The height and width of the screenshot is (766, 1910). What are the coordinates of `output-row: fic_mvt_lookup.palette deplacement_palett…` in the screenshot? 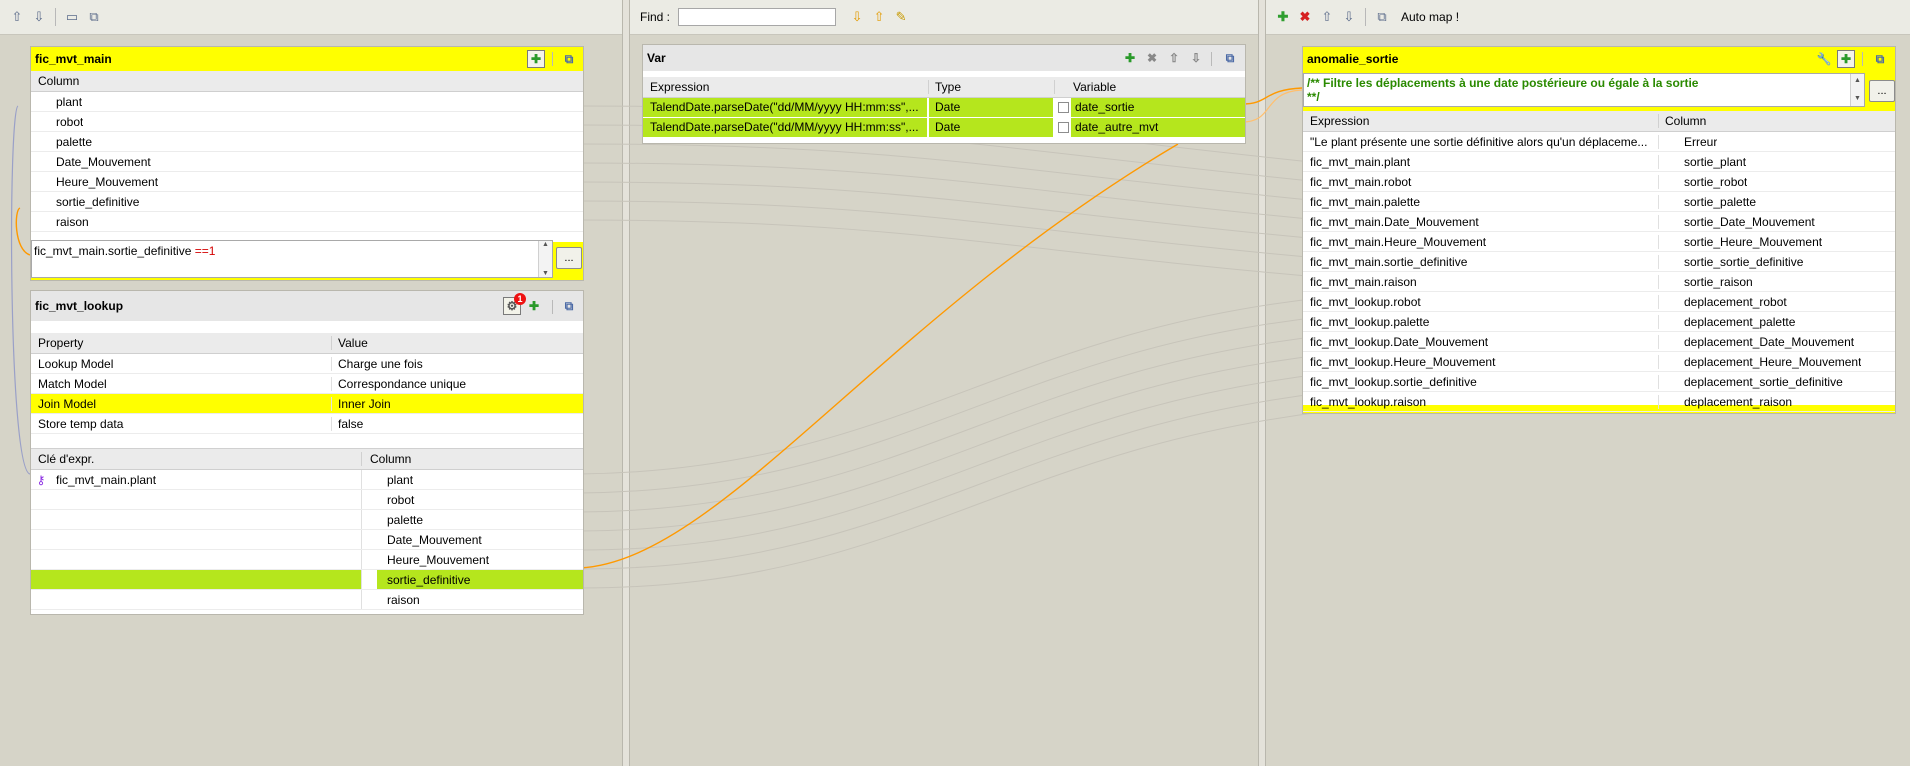 It's located at (1599, 322).